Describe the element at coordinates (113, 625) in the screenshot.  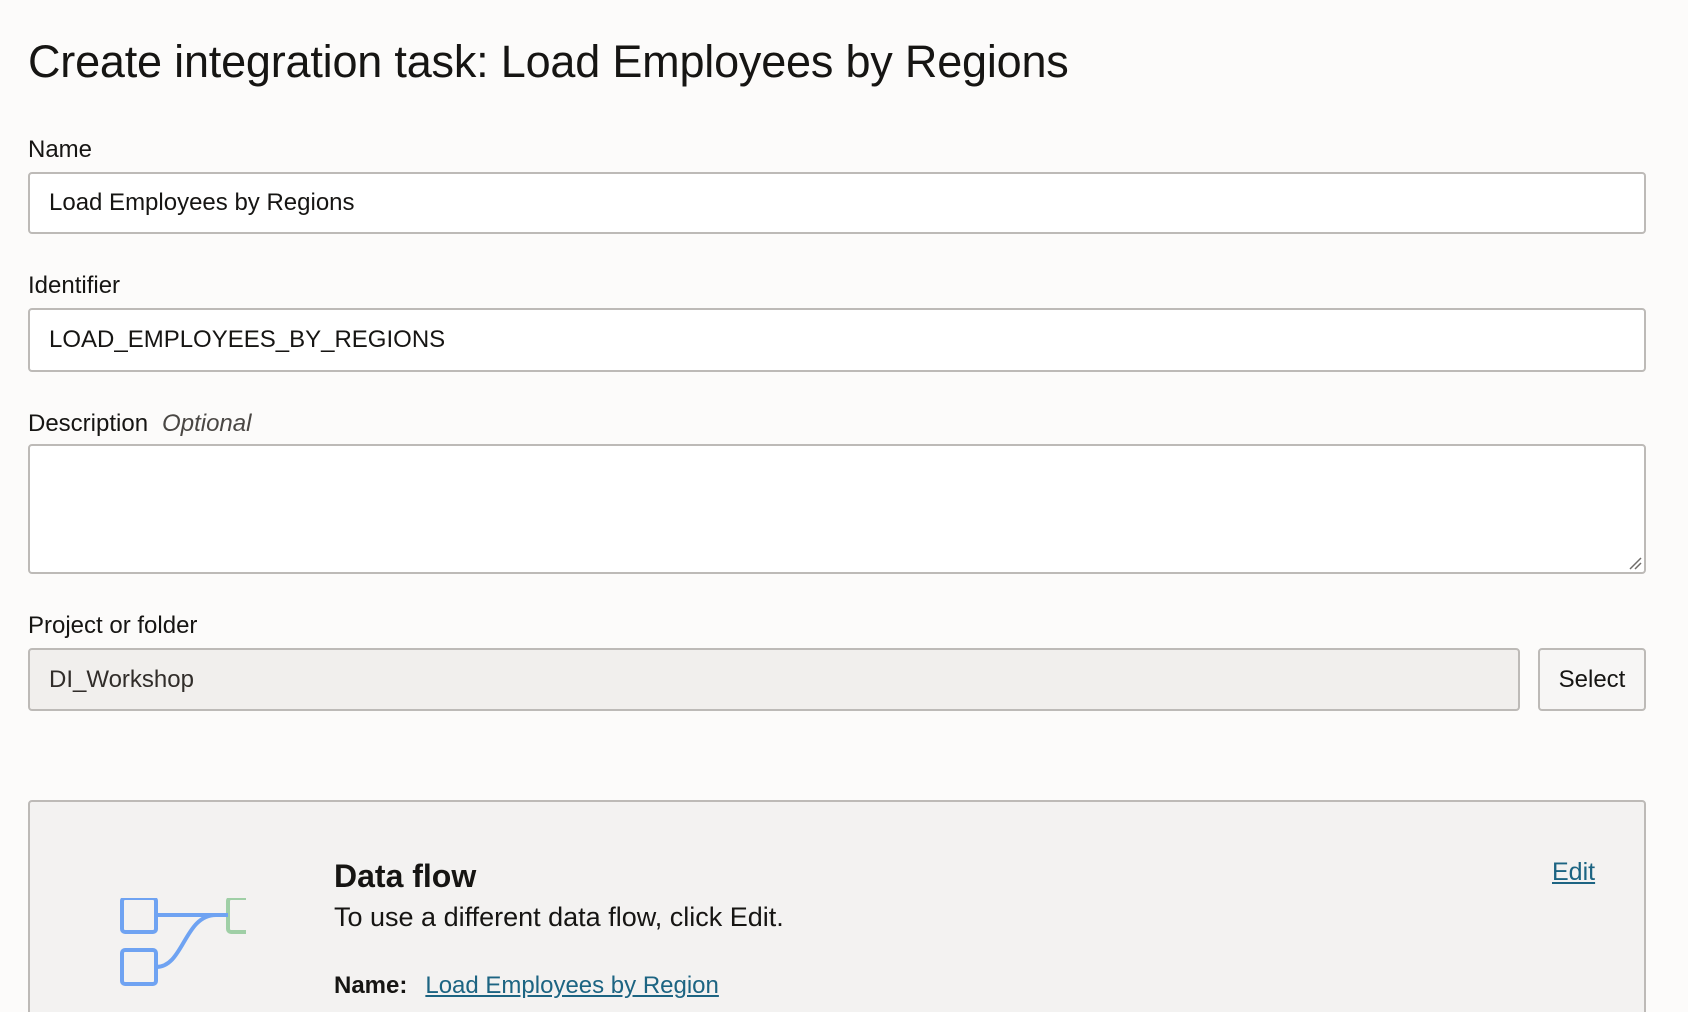
I see `project-label: Project or folder` at that location.